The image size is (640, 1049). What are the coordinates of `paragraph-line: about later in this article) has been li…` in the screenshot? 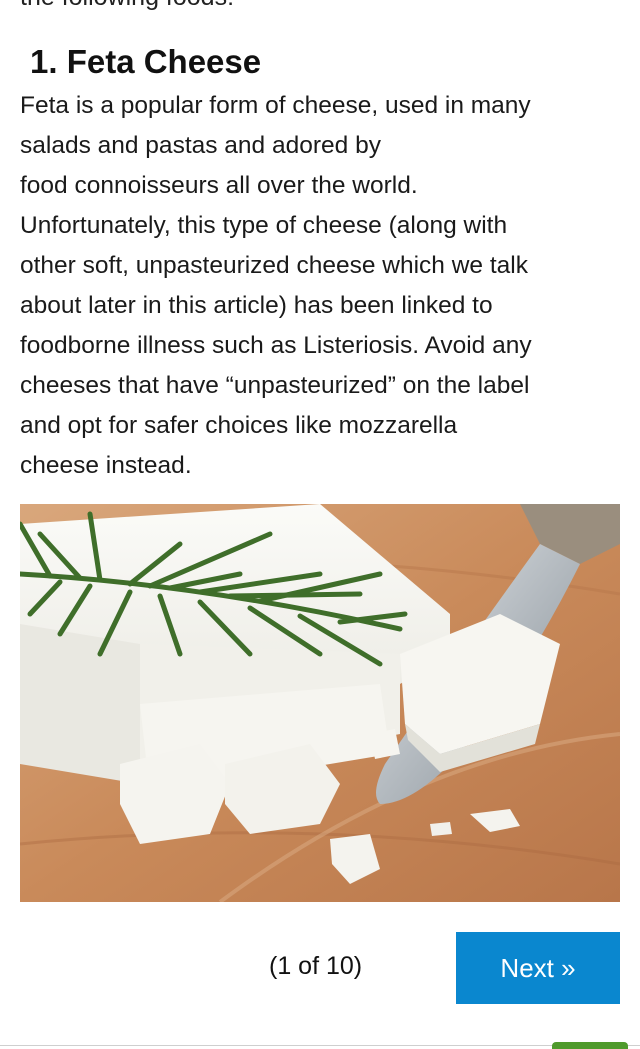 It's located at (256, 305).